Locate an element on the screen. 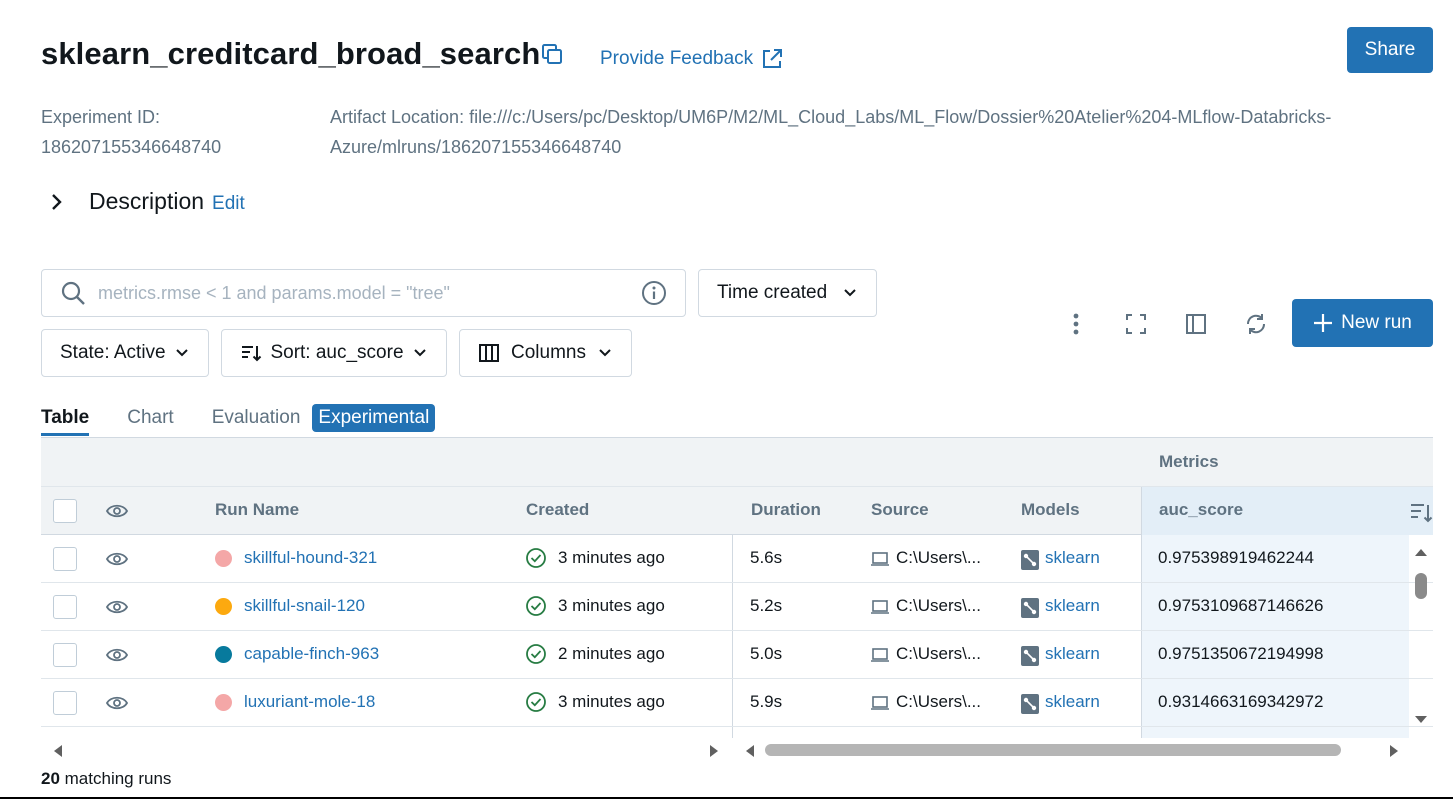 This screenshot has height=799, width=1453. runs-count: 20 is located at coordinates (50, 778).